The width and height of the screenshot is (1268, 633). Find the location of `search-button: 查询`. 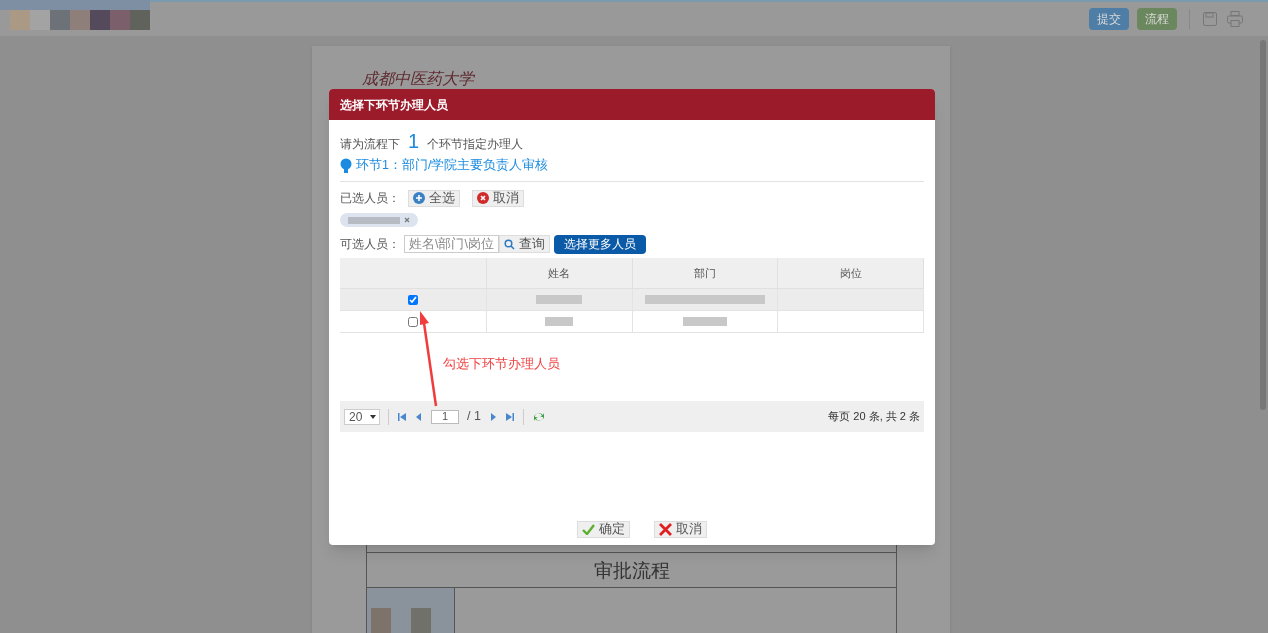

search-button: 查询 is located at coordinates (524, 244).